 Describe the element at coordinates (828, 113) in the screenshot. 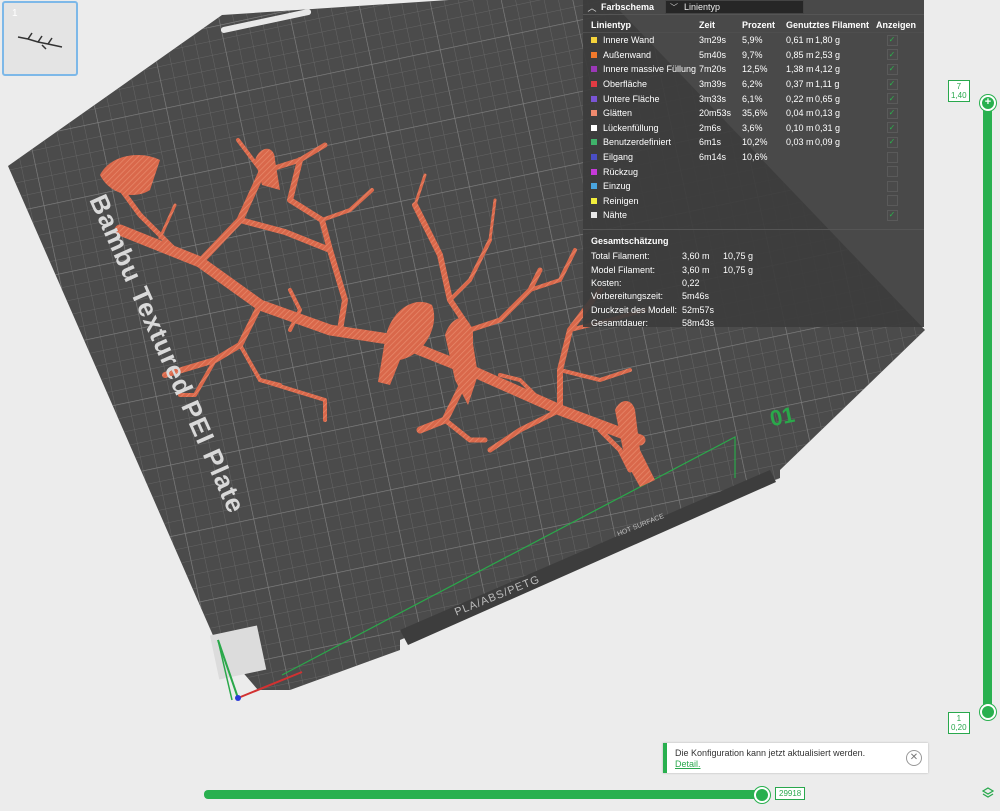

I see `legend-weight: 0,13 g` at that location.